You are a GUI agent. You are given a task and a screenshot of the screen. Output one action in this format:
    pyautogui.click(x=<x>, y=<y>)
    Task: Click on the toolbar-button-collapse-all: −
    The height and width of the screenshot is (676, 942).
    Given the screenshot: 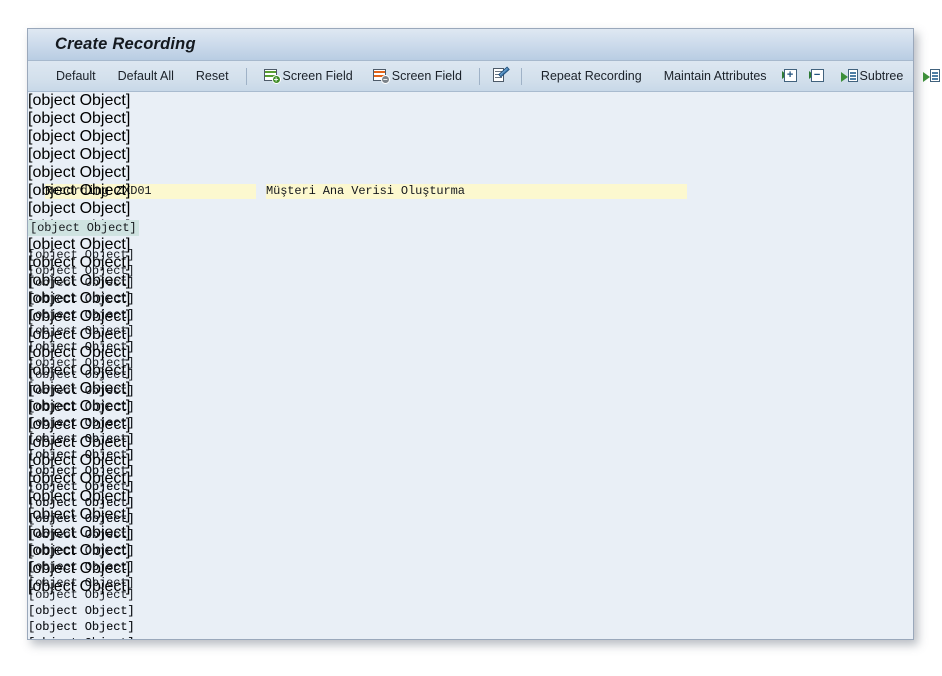 What is the action you would take?
    pyautogui.click(x=817, y=76)
    